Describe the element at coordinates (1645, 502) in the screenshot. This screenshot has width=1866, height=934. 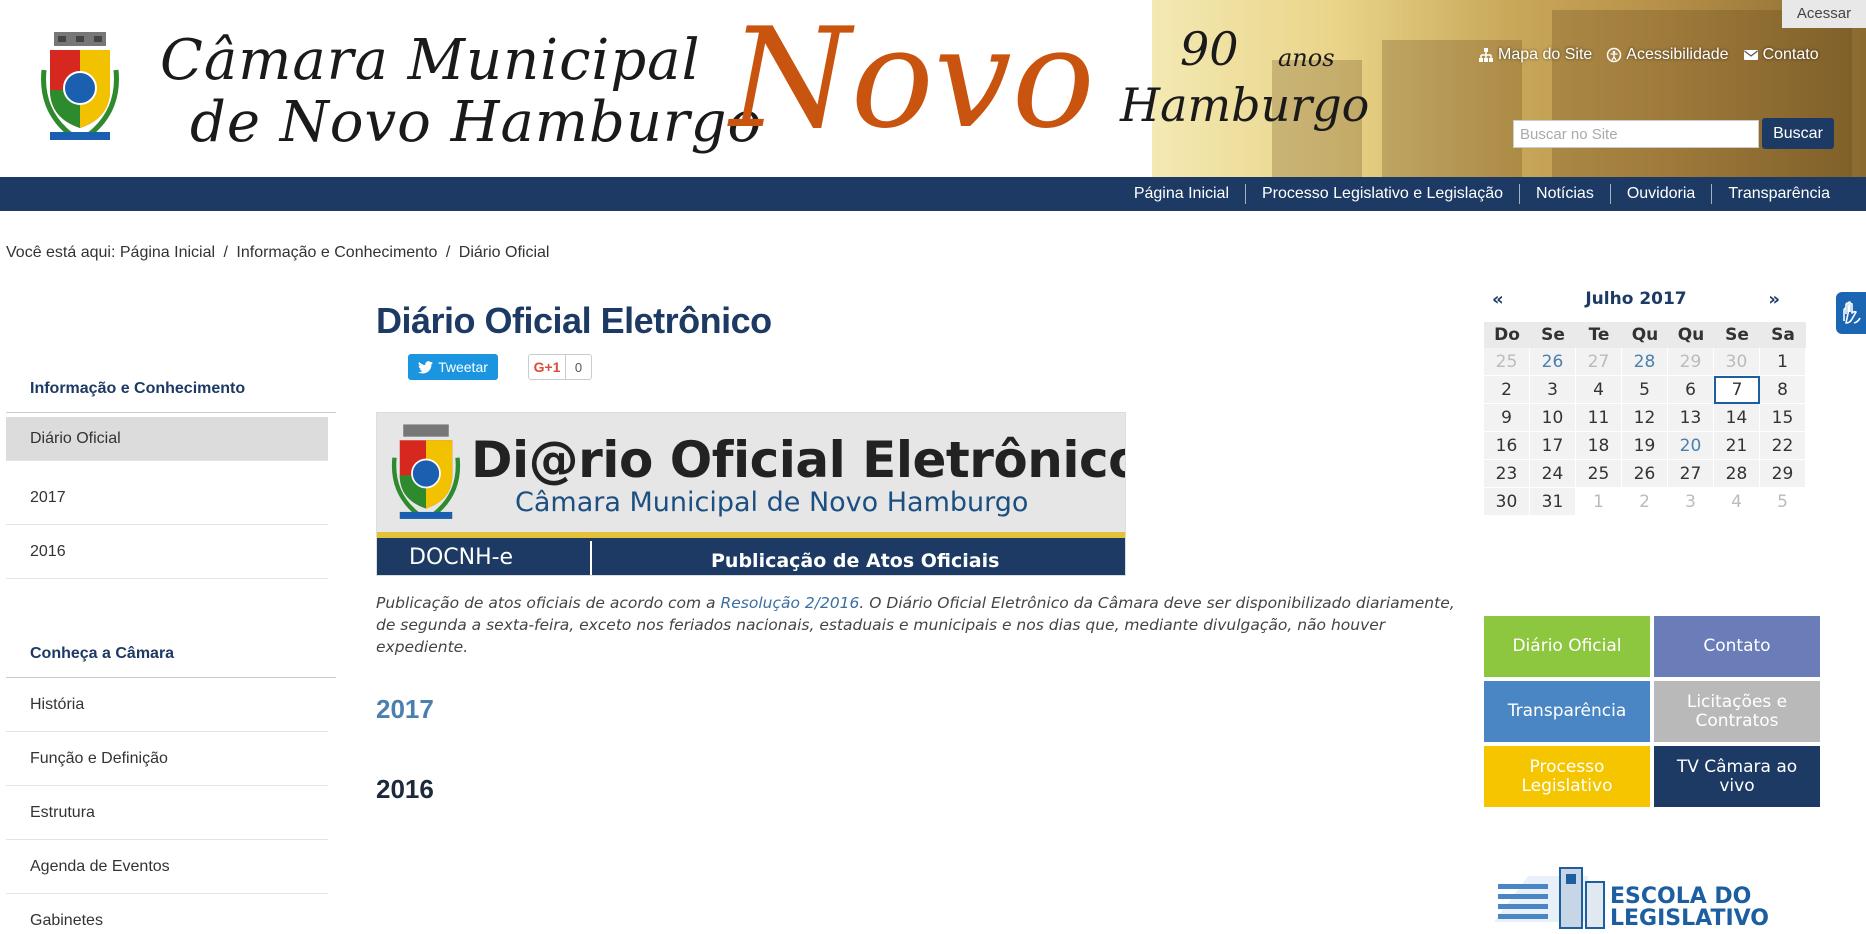
I see `calendar-week-row: 30 31 1 2 3 4 5` at that location.